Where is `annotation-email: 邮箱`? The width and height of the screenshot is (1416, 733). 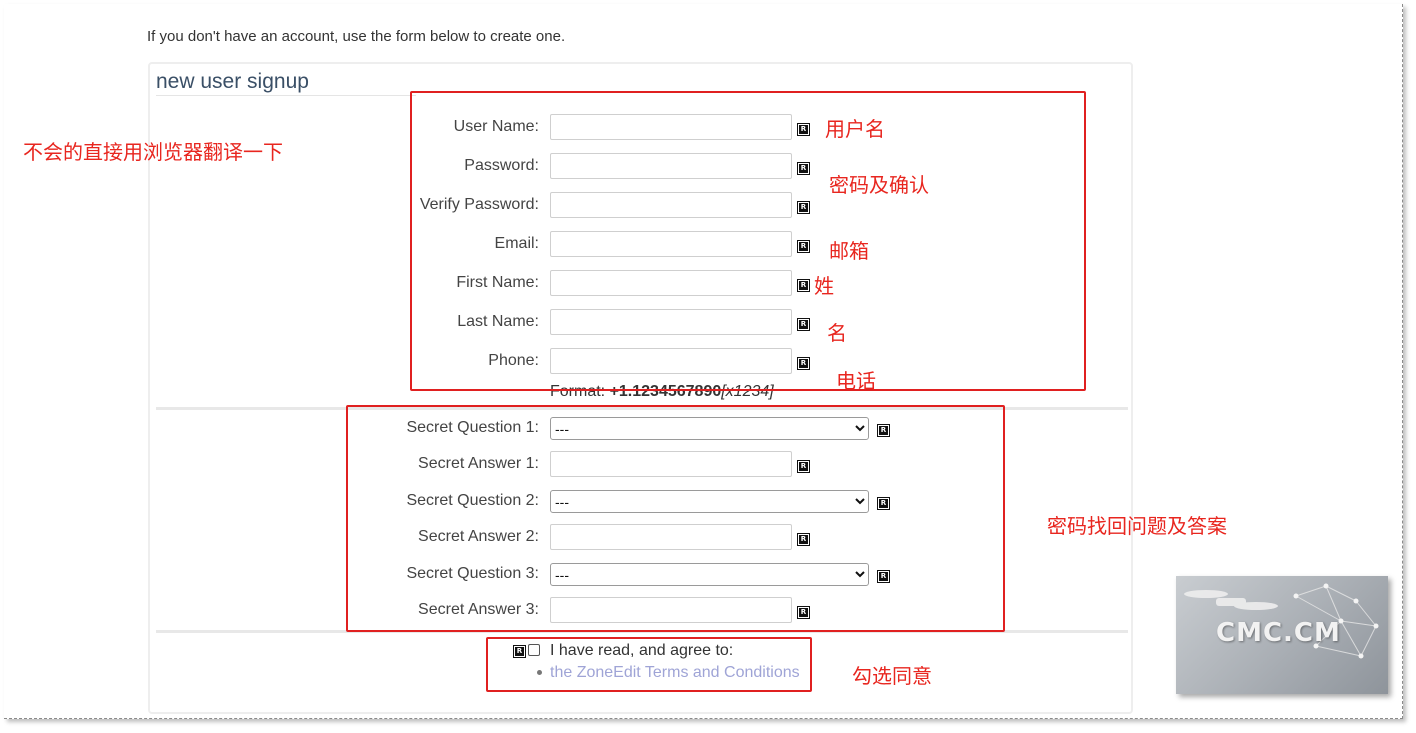
annotation-email: 邮箱 is located at coordinates (849, 251).